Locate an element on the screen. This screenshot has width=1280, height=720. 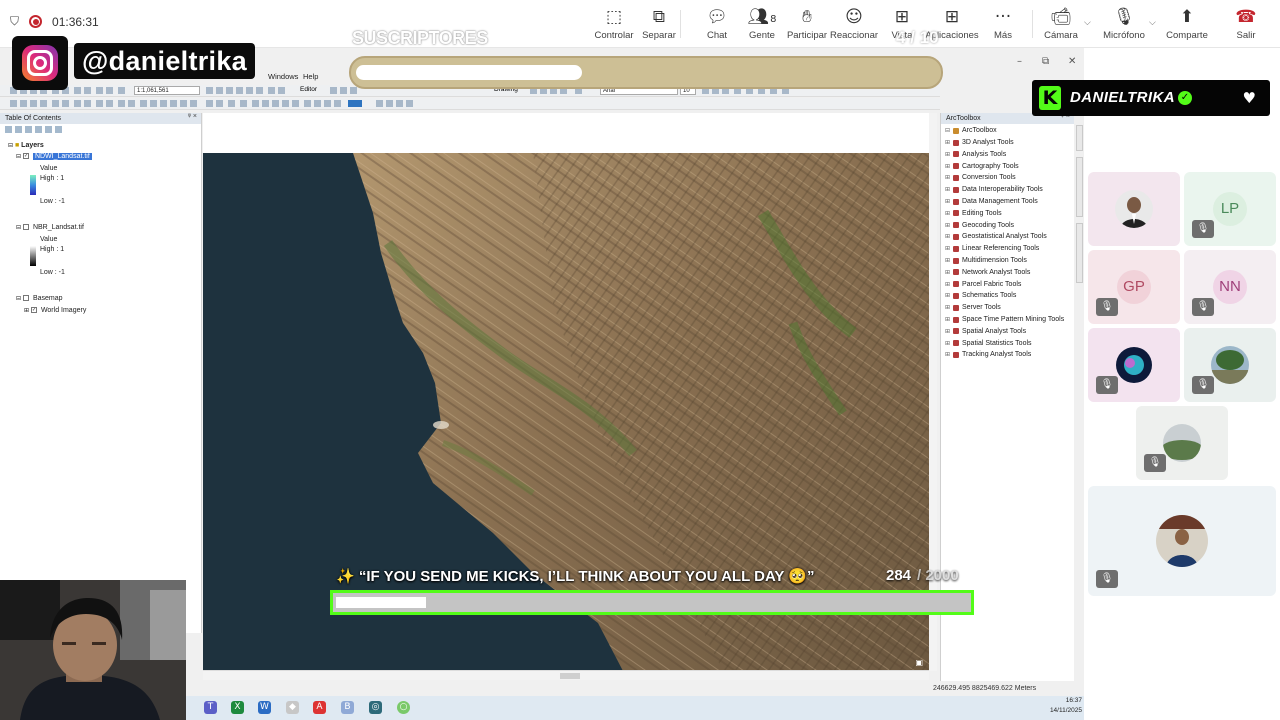
more-button: ··· Más is located at coordinates (1003, 25).